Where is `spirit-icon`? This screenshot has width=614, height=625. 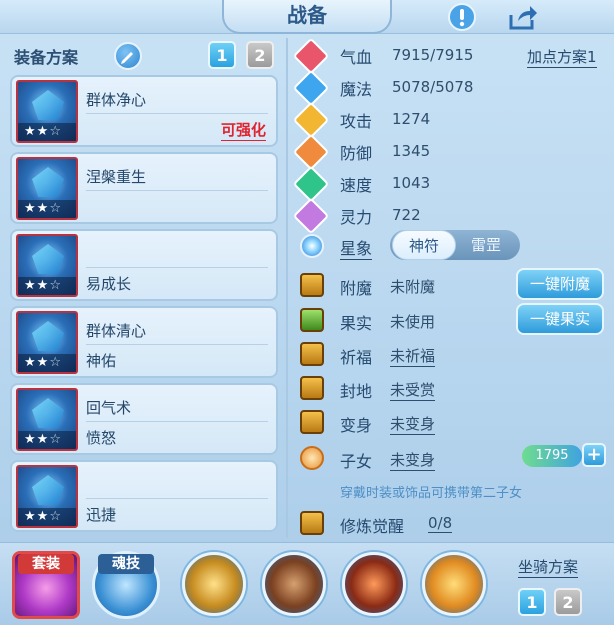 spirit-icon is located at coordinates (311, 216).